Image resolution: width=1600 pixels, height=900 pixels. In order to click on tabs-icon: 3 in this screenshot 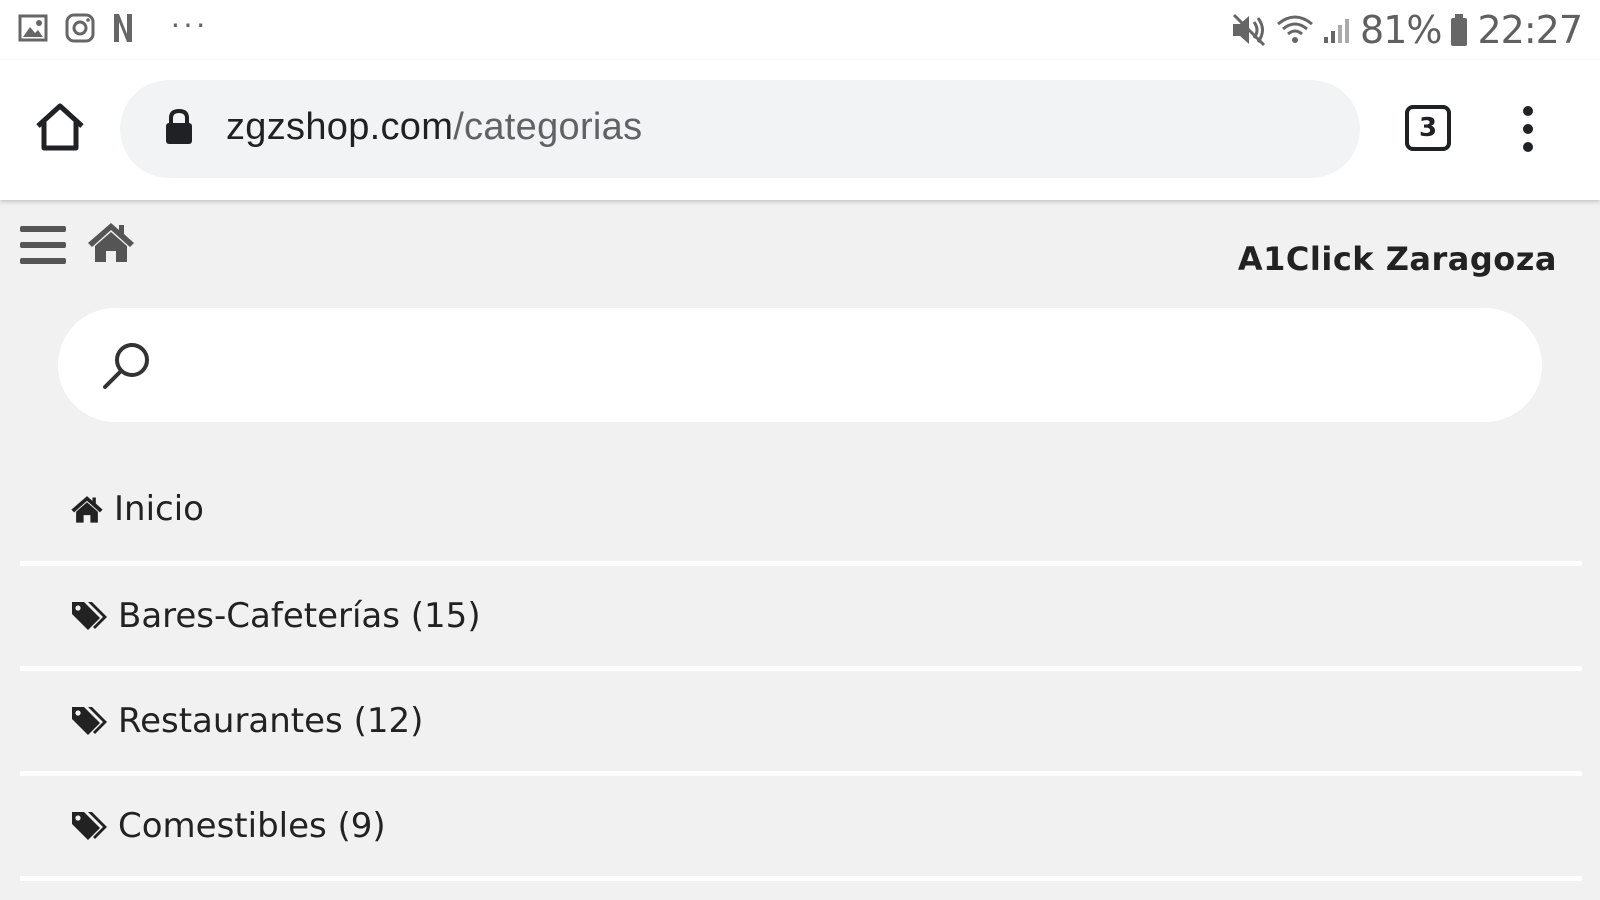, I will do `click(1428, 128)`.